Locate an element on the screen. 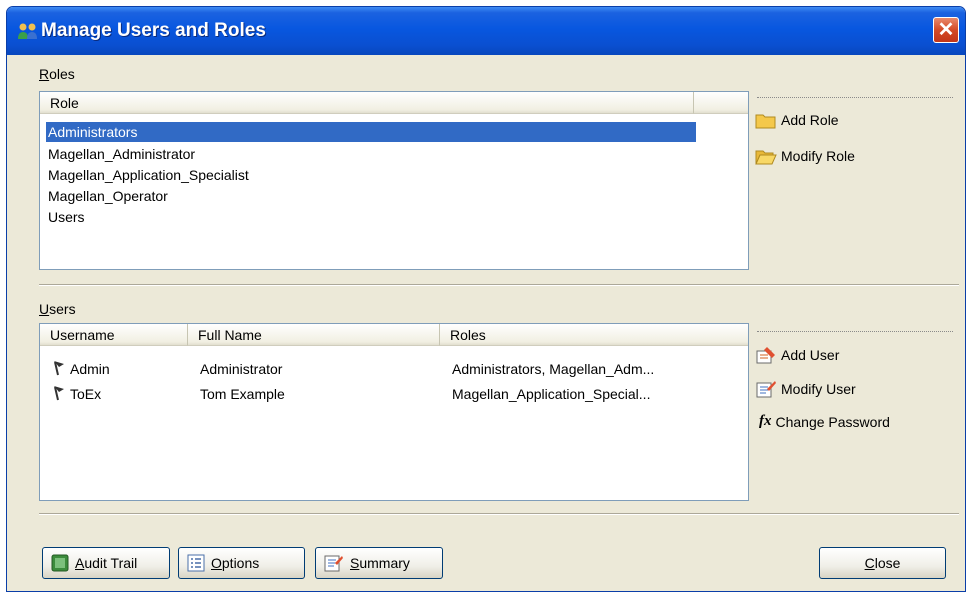 Image resolution: width=973 pixels, height=596 pixels. options-button: Options is located at coordinates (241, 563).